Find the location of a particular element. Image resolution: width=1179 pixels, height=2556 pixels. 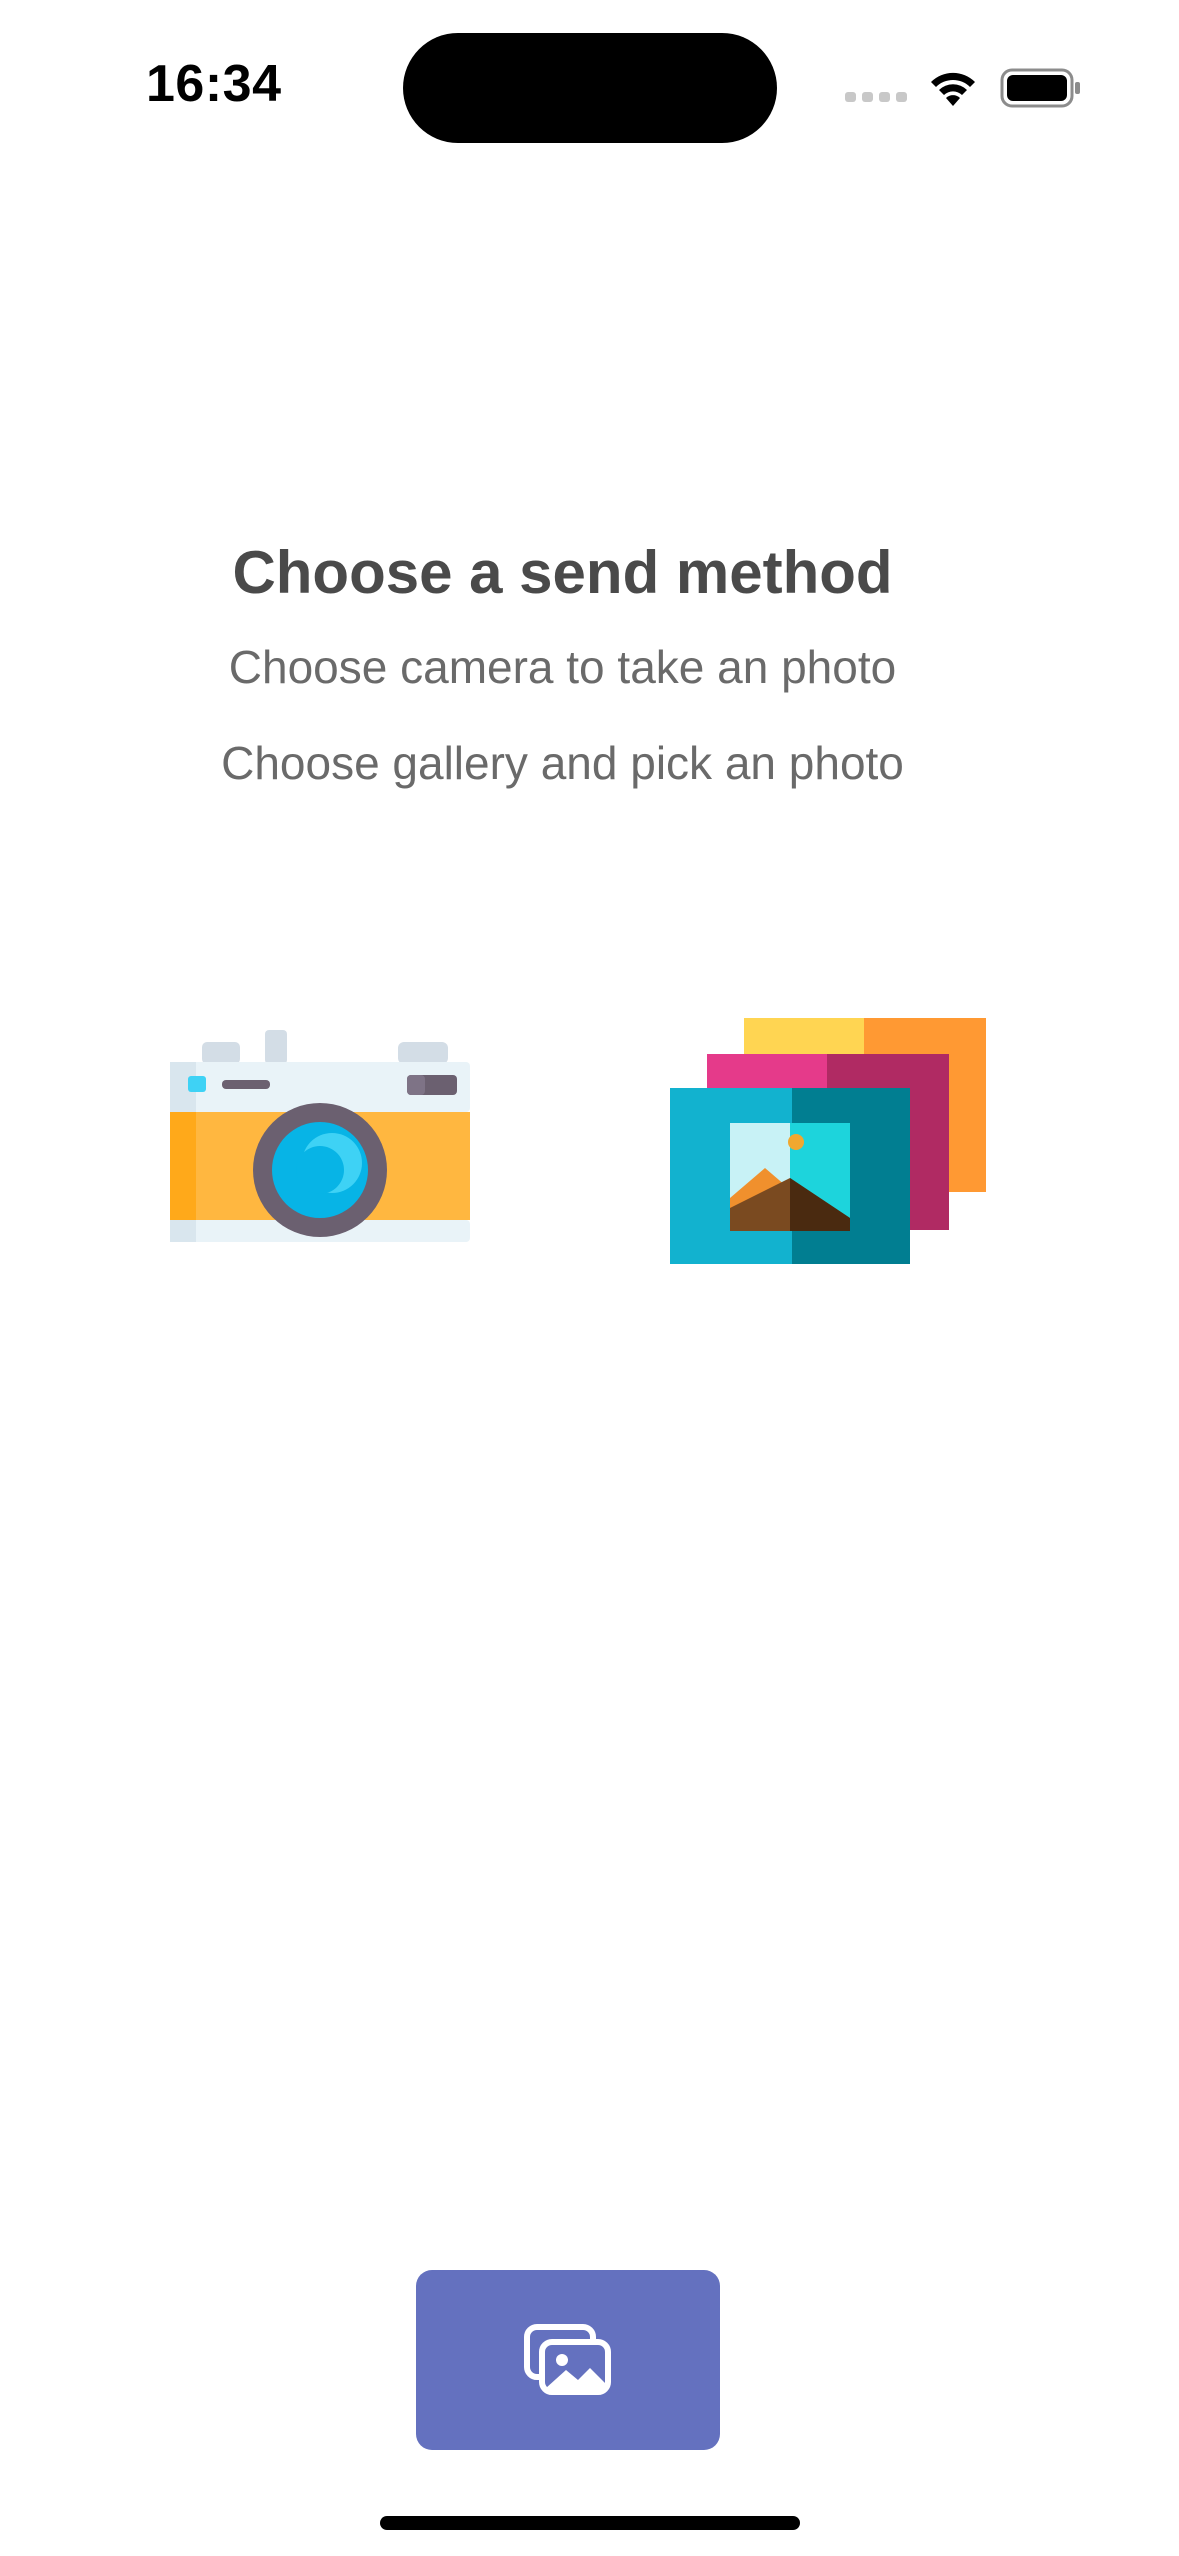

gallery-hint-text: Choose gallery and pick an photo is located at coordinates (562, 763).